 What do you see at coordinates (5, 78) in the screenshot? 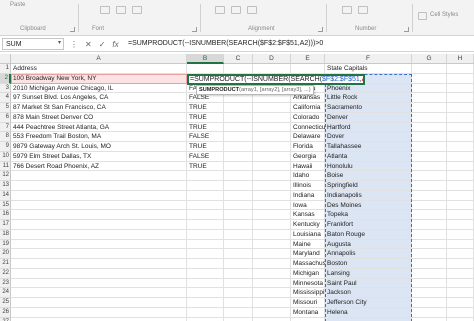
I see `row-header-2: 2` at bounding box center [5, 78].